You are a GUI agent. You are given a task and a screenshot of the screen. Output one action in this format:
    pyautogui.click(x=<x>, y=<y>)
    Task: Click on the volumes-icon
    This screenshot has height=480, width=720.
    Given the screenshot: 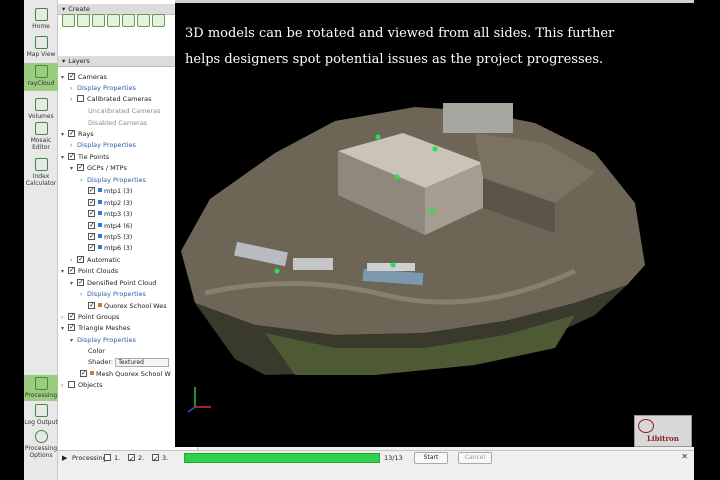 What is the action you would take?
    pyautogui.click(x=41, y=104)
    